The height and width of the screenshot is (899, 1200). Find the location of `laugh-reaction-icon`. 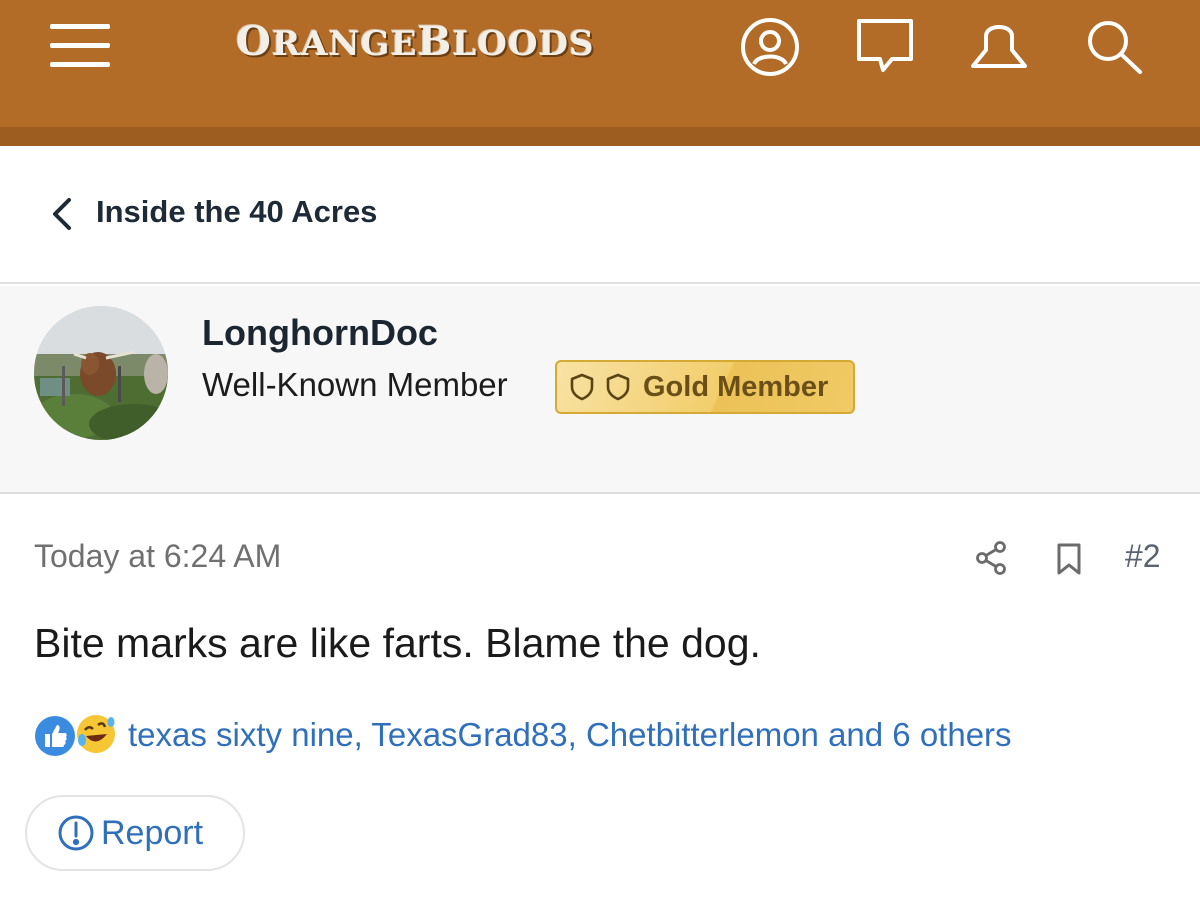

laugh-reaction-icon is located at coordinates (96, 734).